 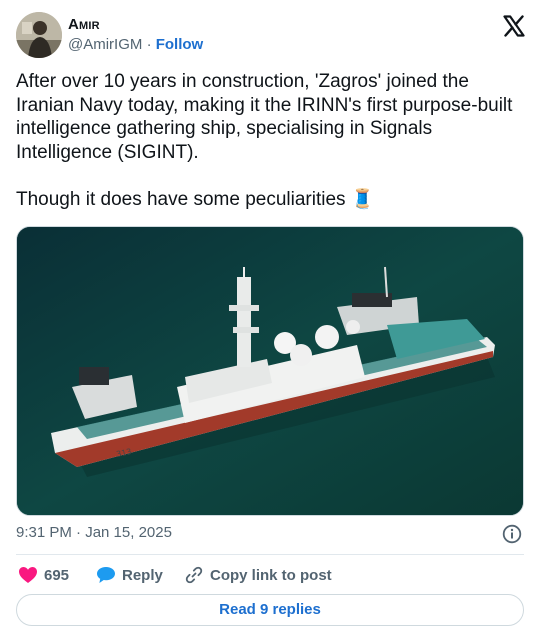 I want to click on tweet-actions: 695 Reply Copy link to post, so click(x=270, y=576).